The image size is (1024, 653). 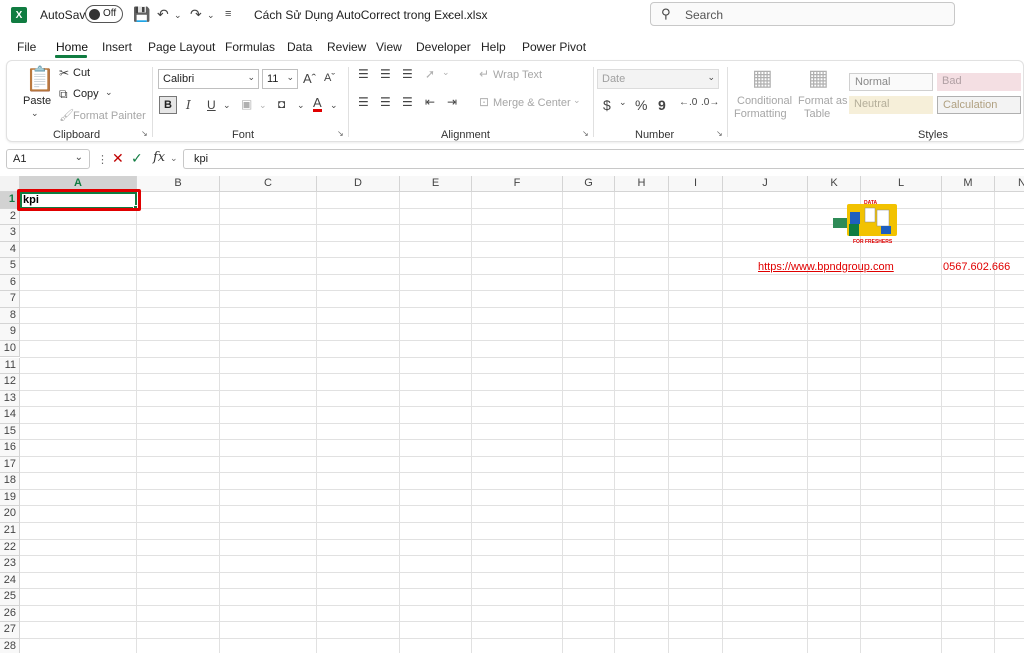 I want to click on row-header-6: 6, so click(x=10, y=283).